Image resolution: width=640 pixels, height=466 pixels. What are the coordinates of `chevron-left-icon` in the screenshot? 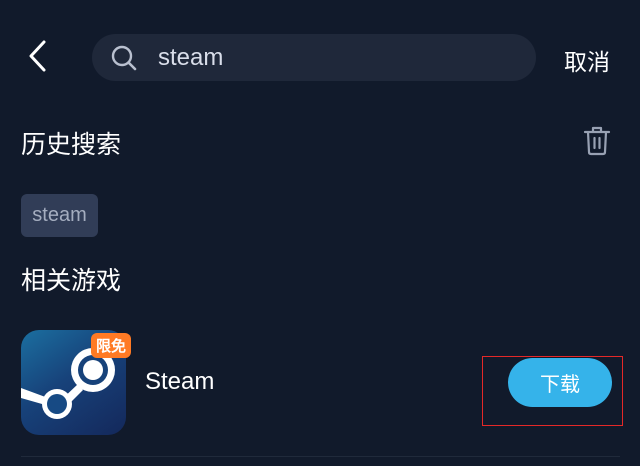 It's located at (37, 56).